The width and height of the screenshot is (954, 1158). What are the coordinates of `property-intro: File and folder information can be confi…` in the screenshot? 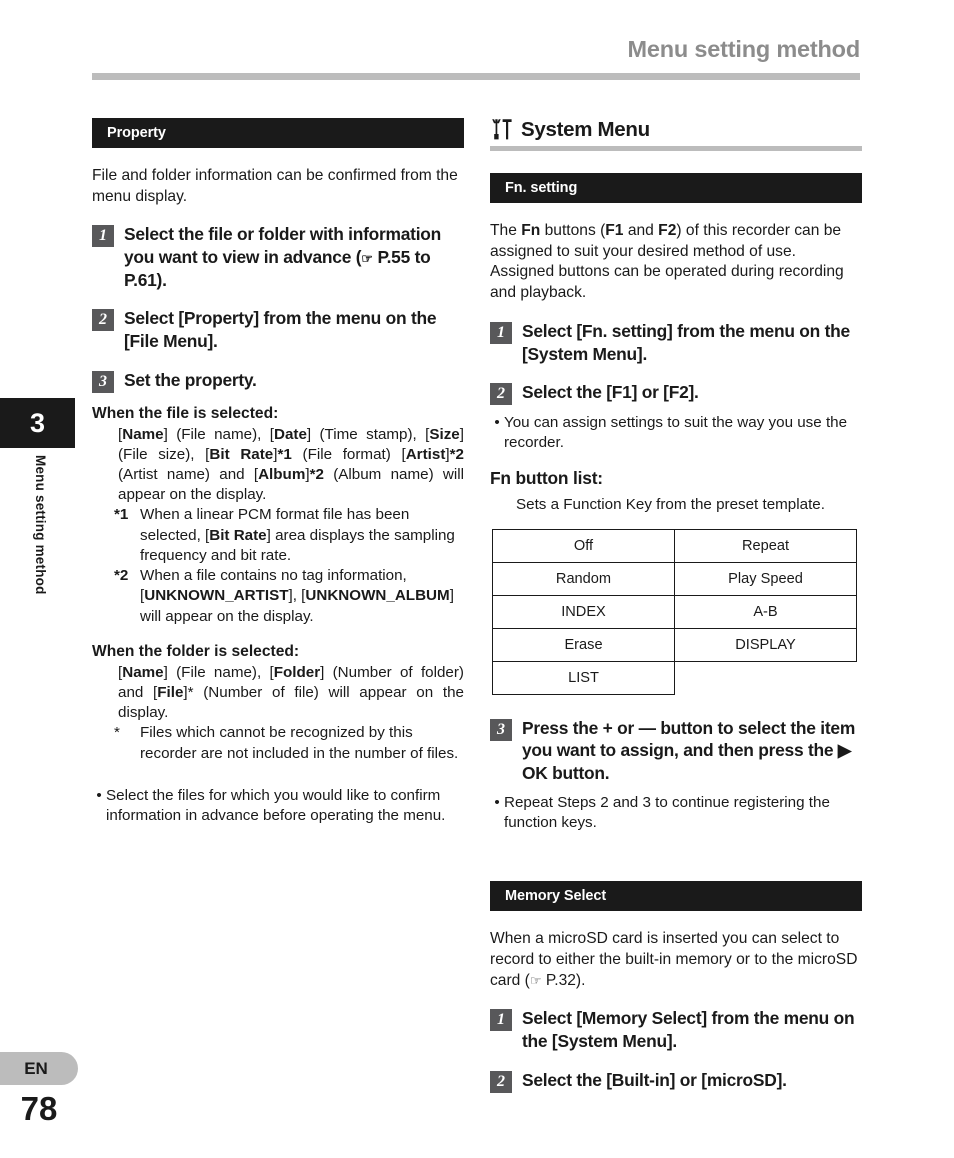 It's located at (275, 186).